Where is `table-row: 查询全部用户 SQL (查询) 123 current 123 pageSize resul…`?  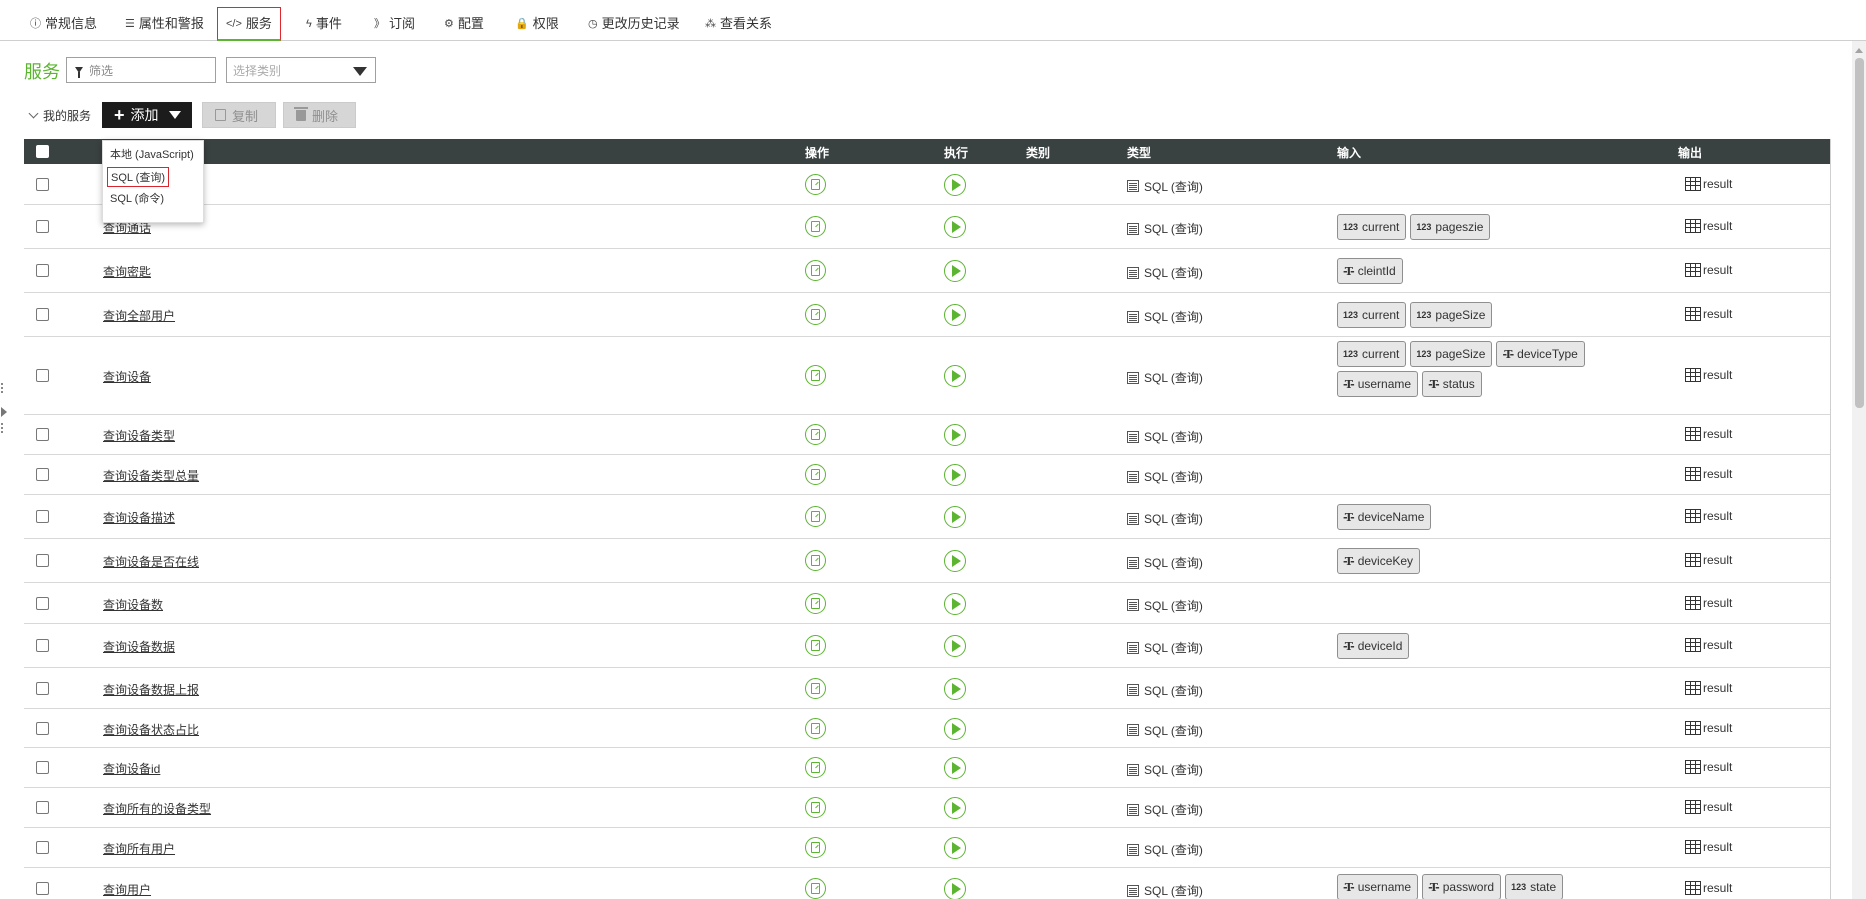
table-row: 查询全部用户 SQL (查询) 123 current 123 pageSize resul… is located at coordinates (927, 315).